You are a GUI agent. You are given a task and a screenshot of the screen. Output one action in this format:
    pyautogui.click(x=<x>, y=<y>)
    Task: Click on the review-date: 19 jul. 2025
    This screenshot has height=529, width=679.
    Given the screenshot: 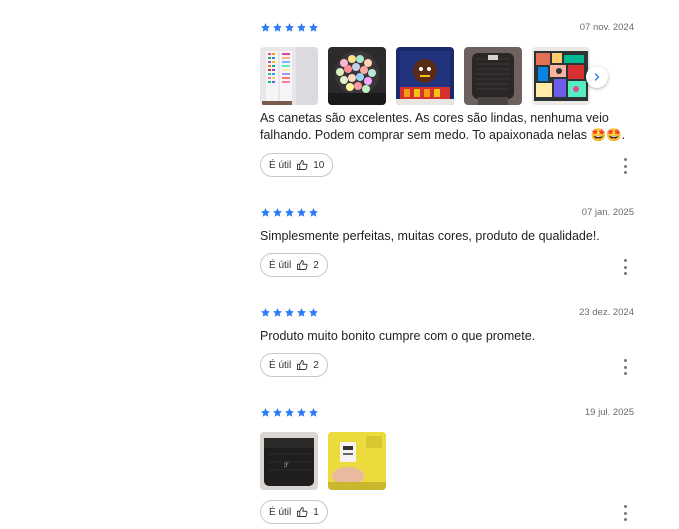 What is the action you would take?
    pyautogui.click(x=609, y=412)
    